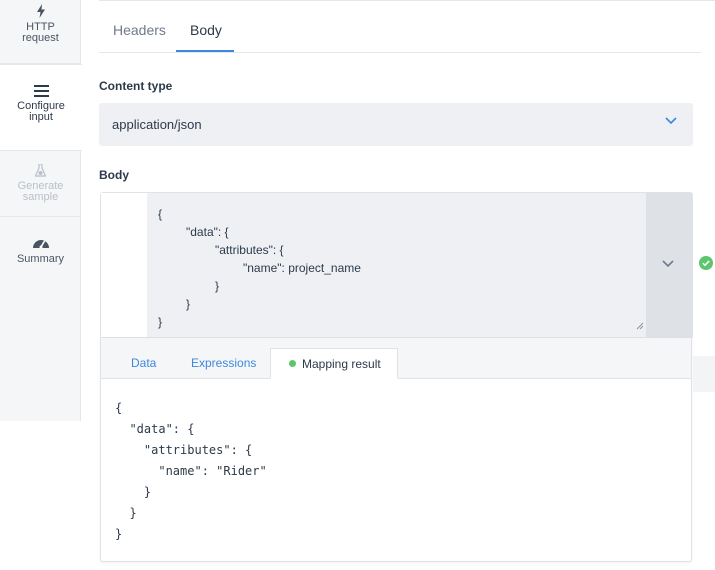 Image resolution: width=715 pixels, height=570 pixels. Describe the element at coordinates (249, 250) in the screenshot. I see `code-line: "attributes": {` at that location.